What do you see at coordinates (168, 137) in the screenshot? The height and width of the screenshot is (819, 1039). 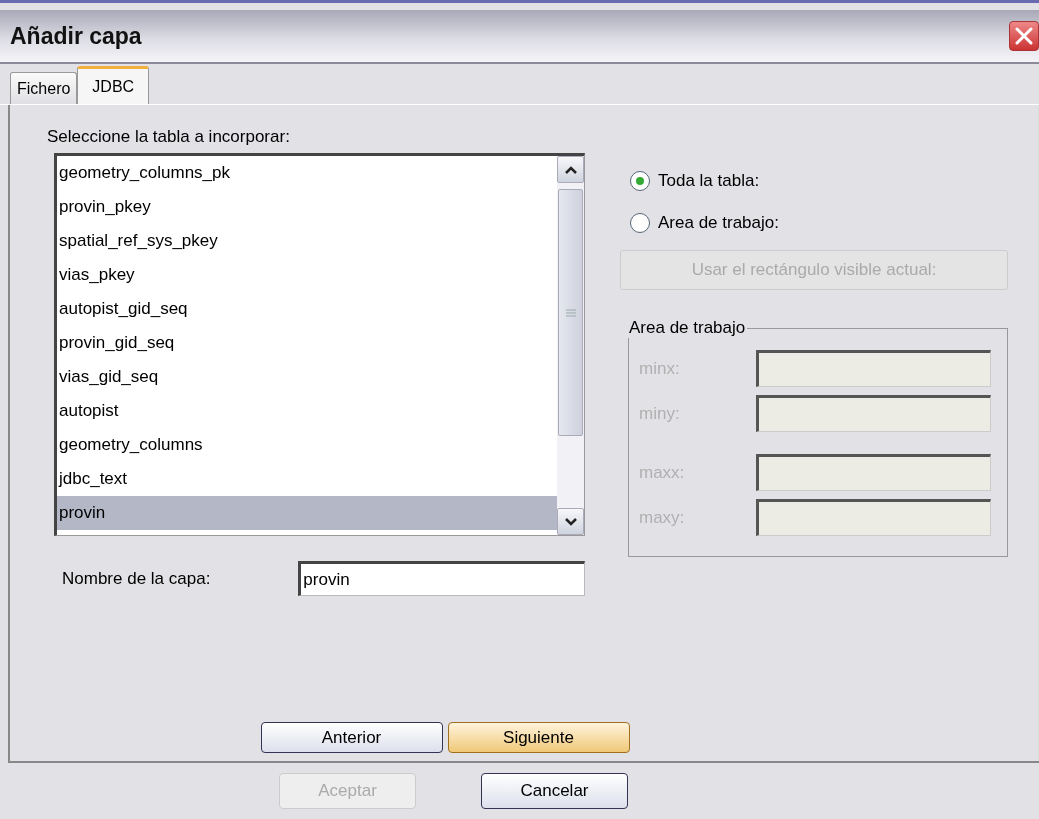 I see `list-label: Seleccione la tabla a incorporar:` at bounding box center [168, 137].